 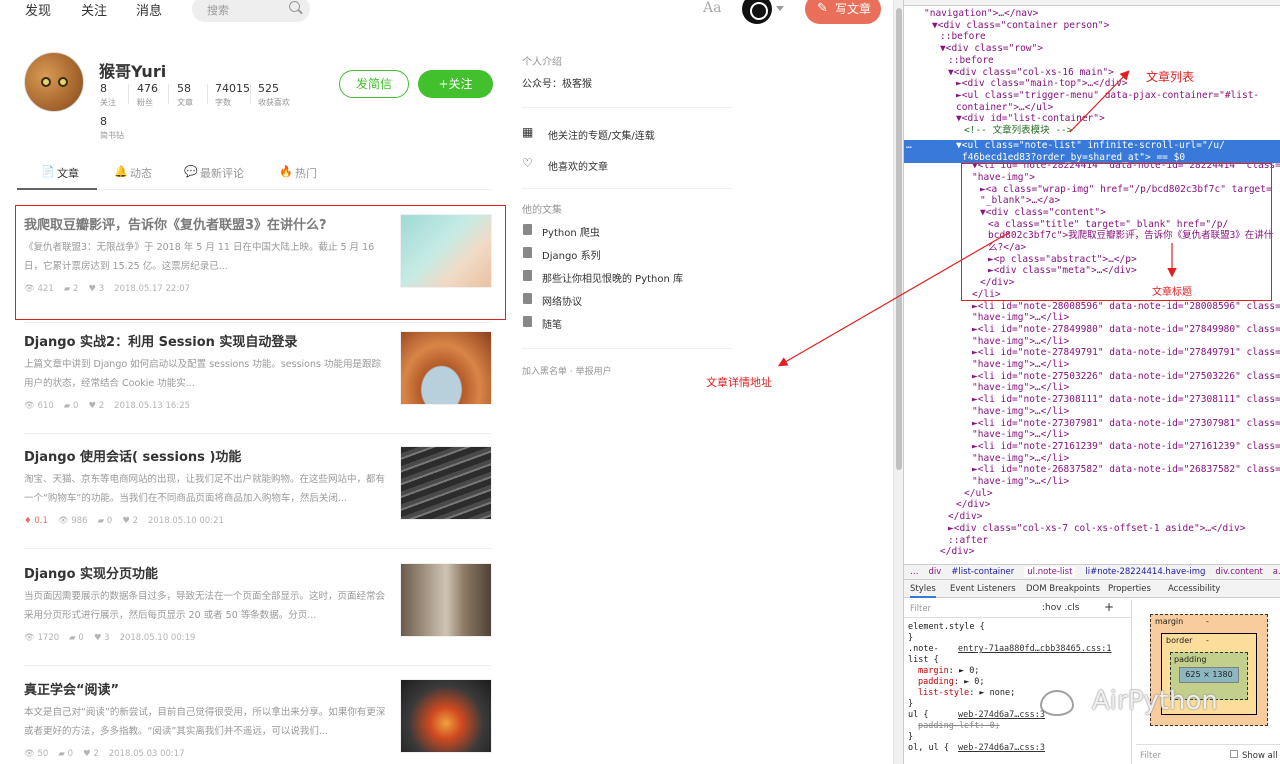 What do you see at coordinates (54, 82) in the screenshot?
I see `profile-avatar` at bounding box center [54, 82].